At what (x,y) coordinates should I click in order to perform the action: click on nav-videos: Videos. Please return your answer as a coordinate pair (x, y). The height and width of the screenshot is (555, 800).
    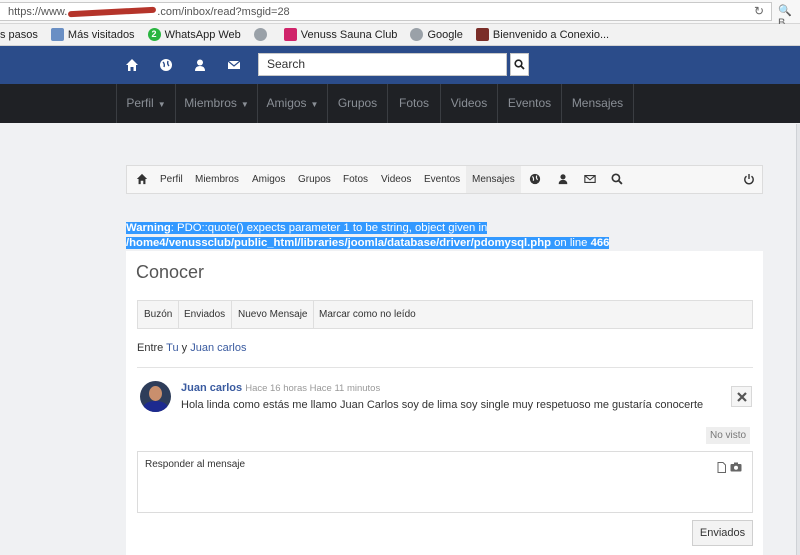
    Looking at the image, I should click on (469, 103).